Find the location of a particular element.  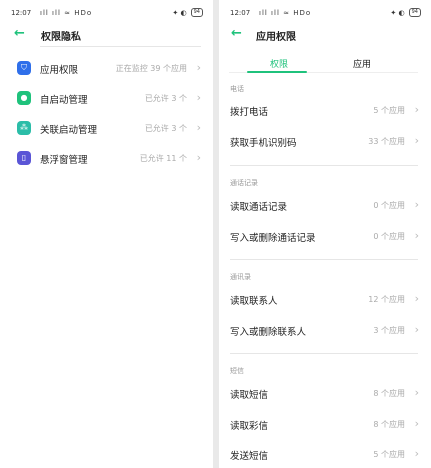

list-item-floating-window: ▯ 悬浮窗管理 已允许 11 个 › is located at coordinates (106, 159).